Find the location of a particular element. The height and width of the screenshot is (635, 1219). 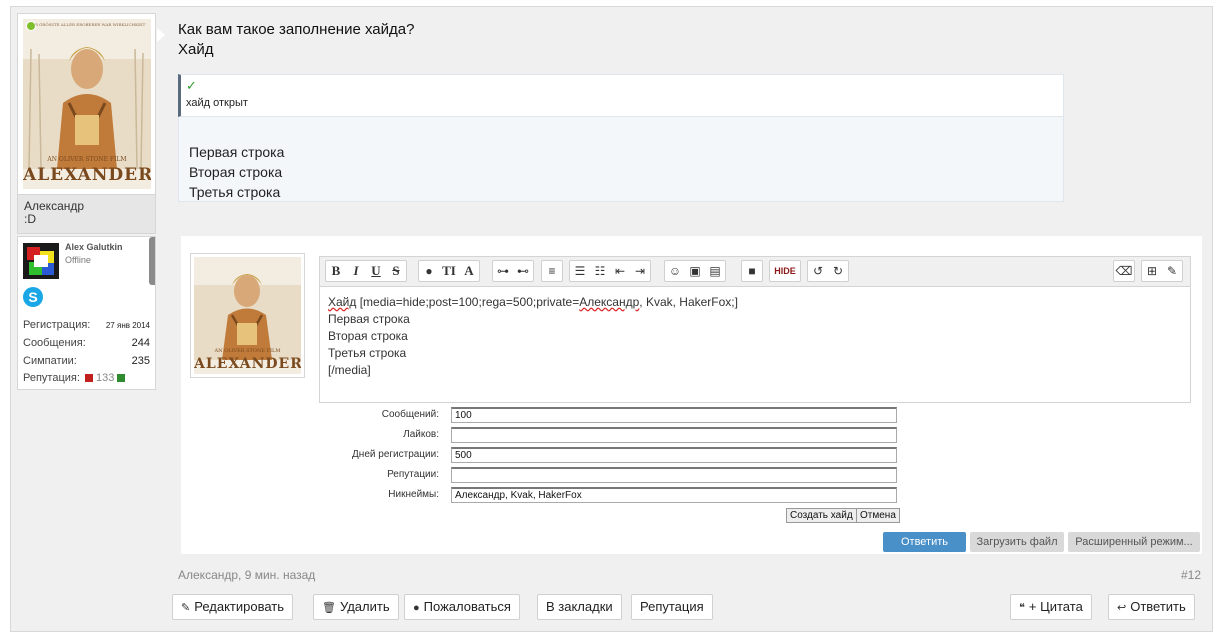

field-row-days: Дней регистрации: is located at coordinates (691, 455).